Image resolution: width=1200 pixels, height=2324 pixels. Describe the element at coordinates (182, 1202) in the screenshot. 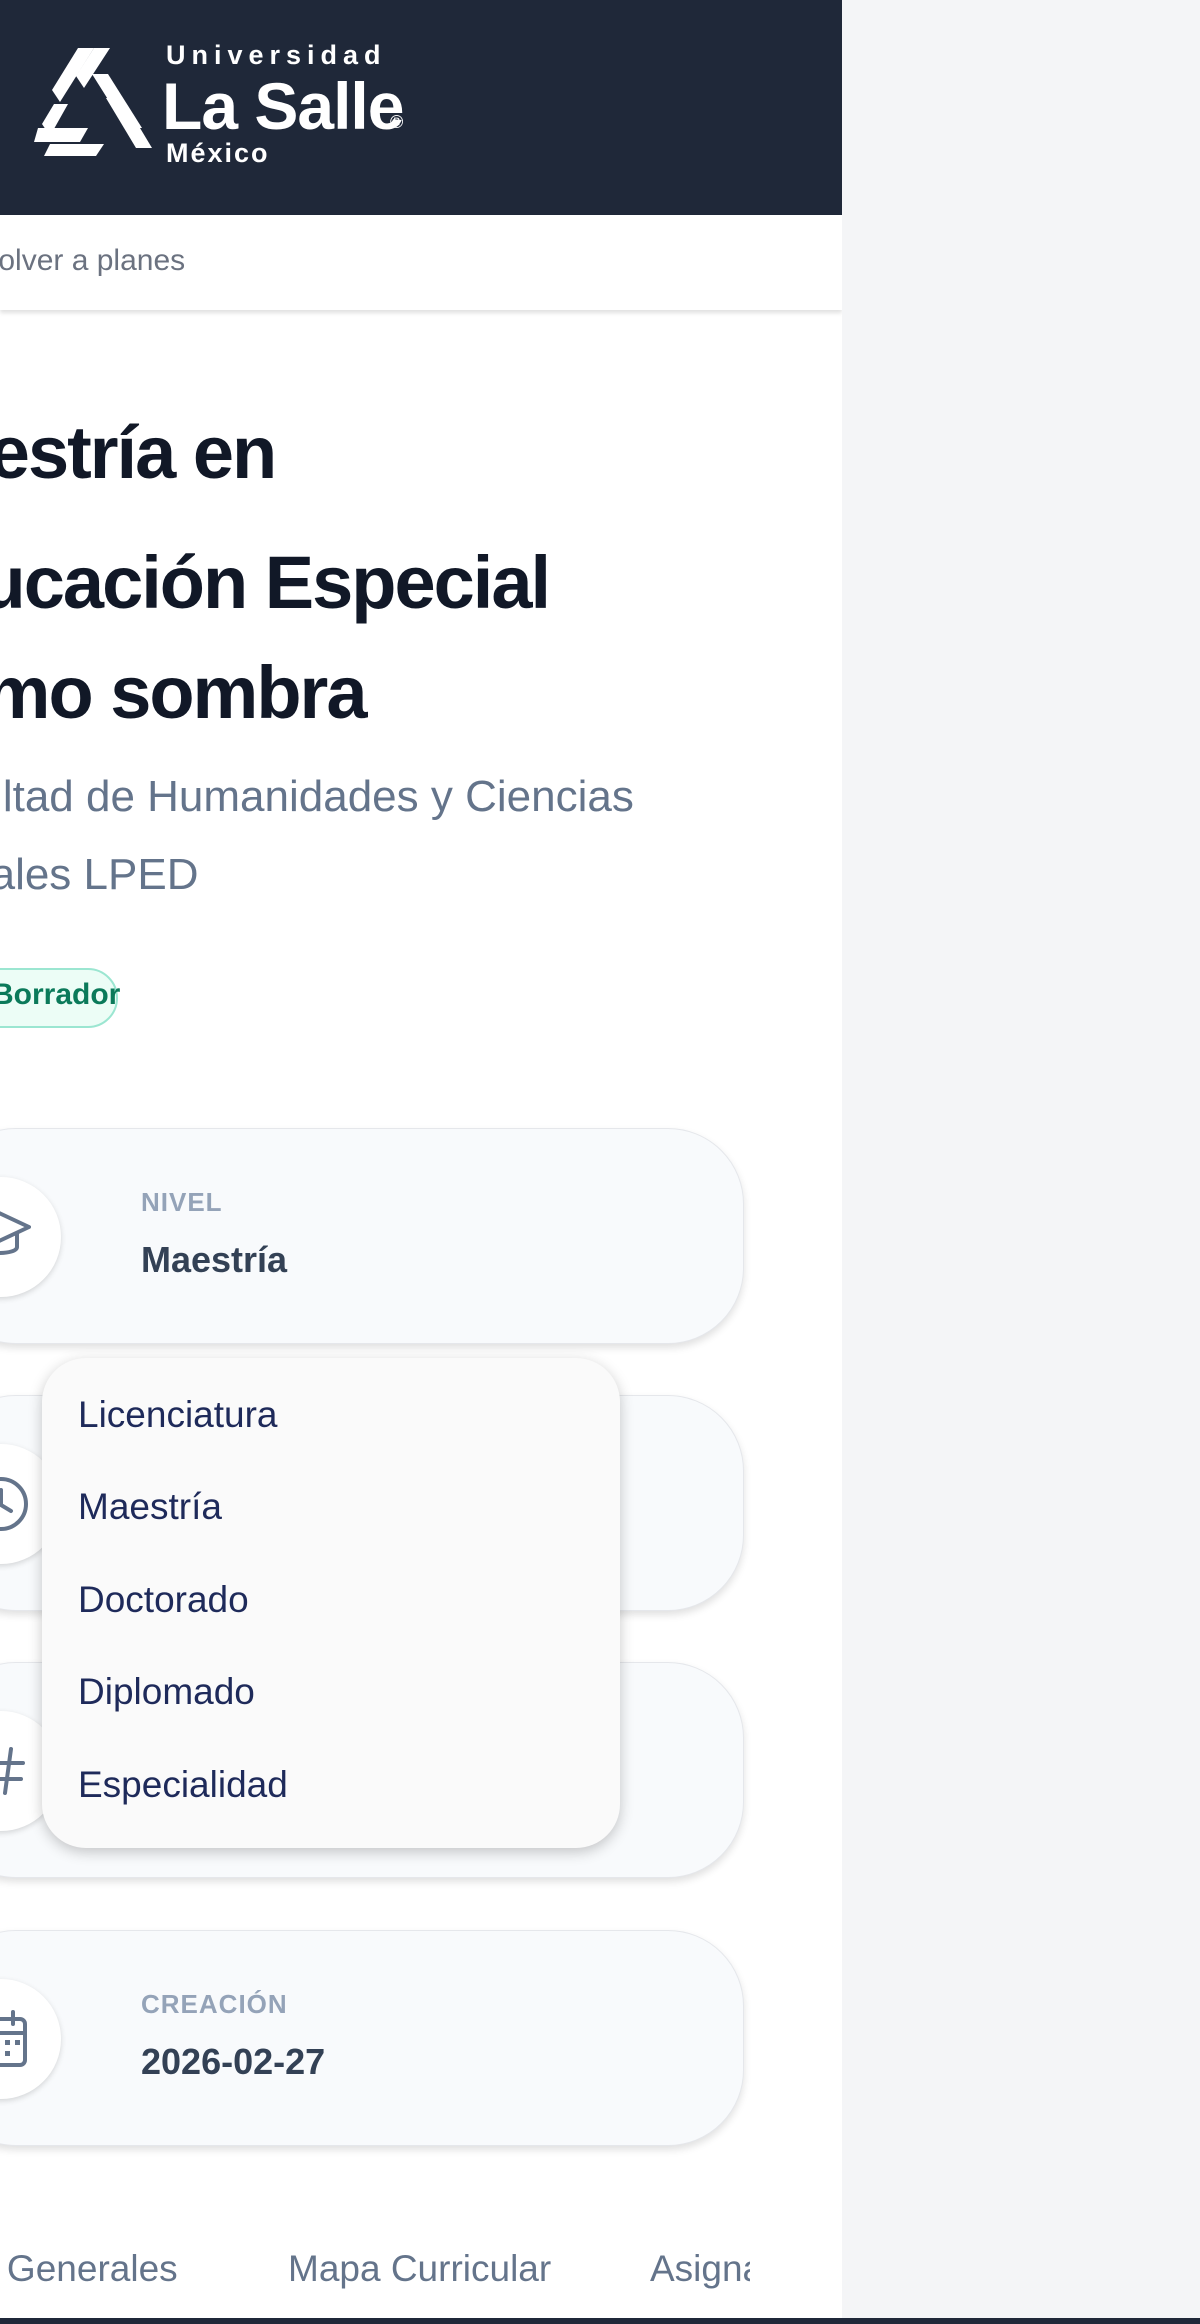

I see `level-label: NIVEL` at that location.